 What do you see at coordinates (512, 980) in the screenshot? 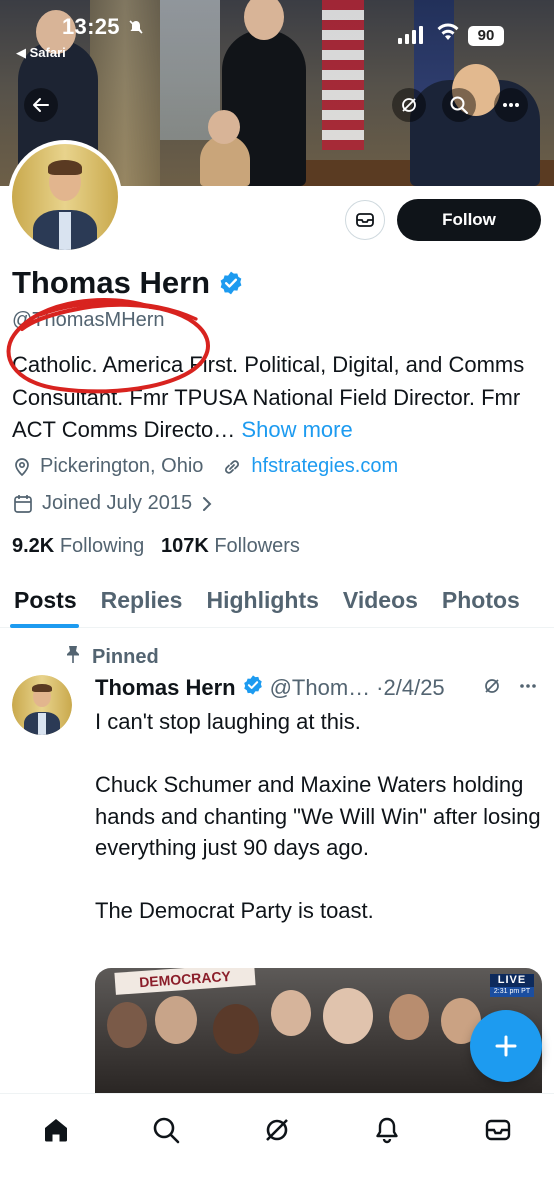
I see `live-label: LIVE` at bounding box center [512, 980].